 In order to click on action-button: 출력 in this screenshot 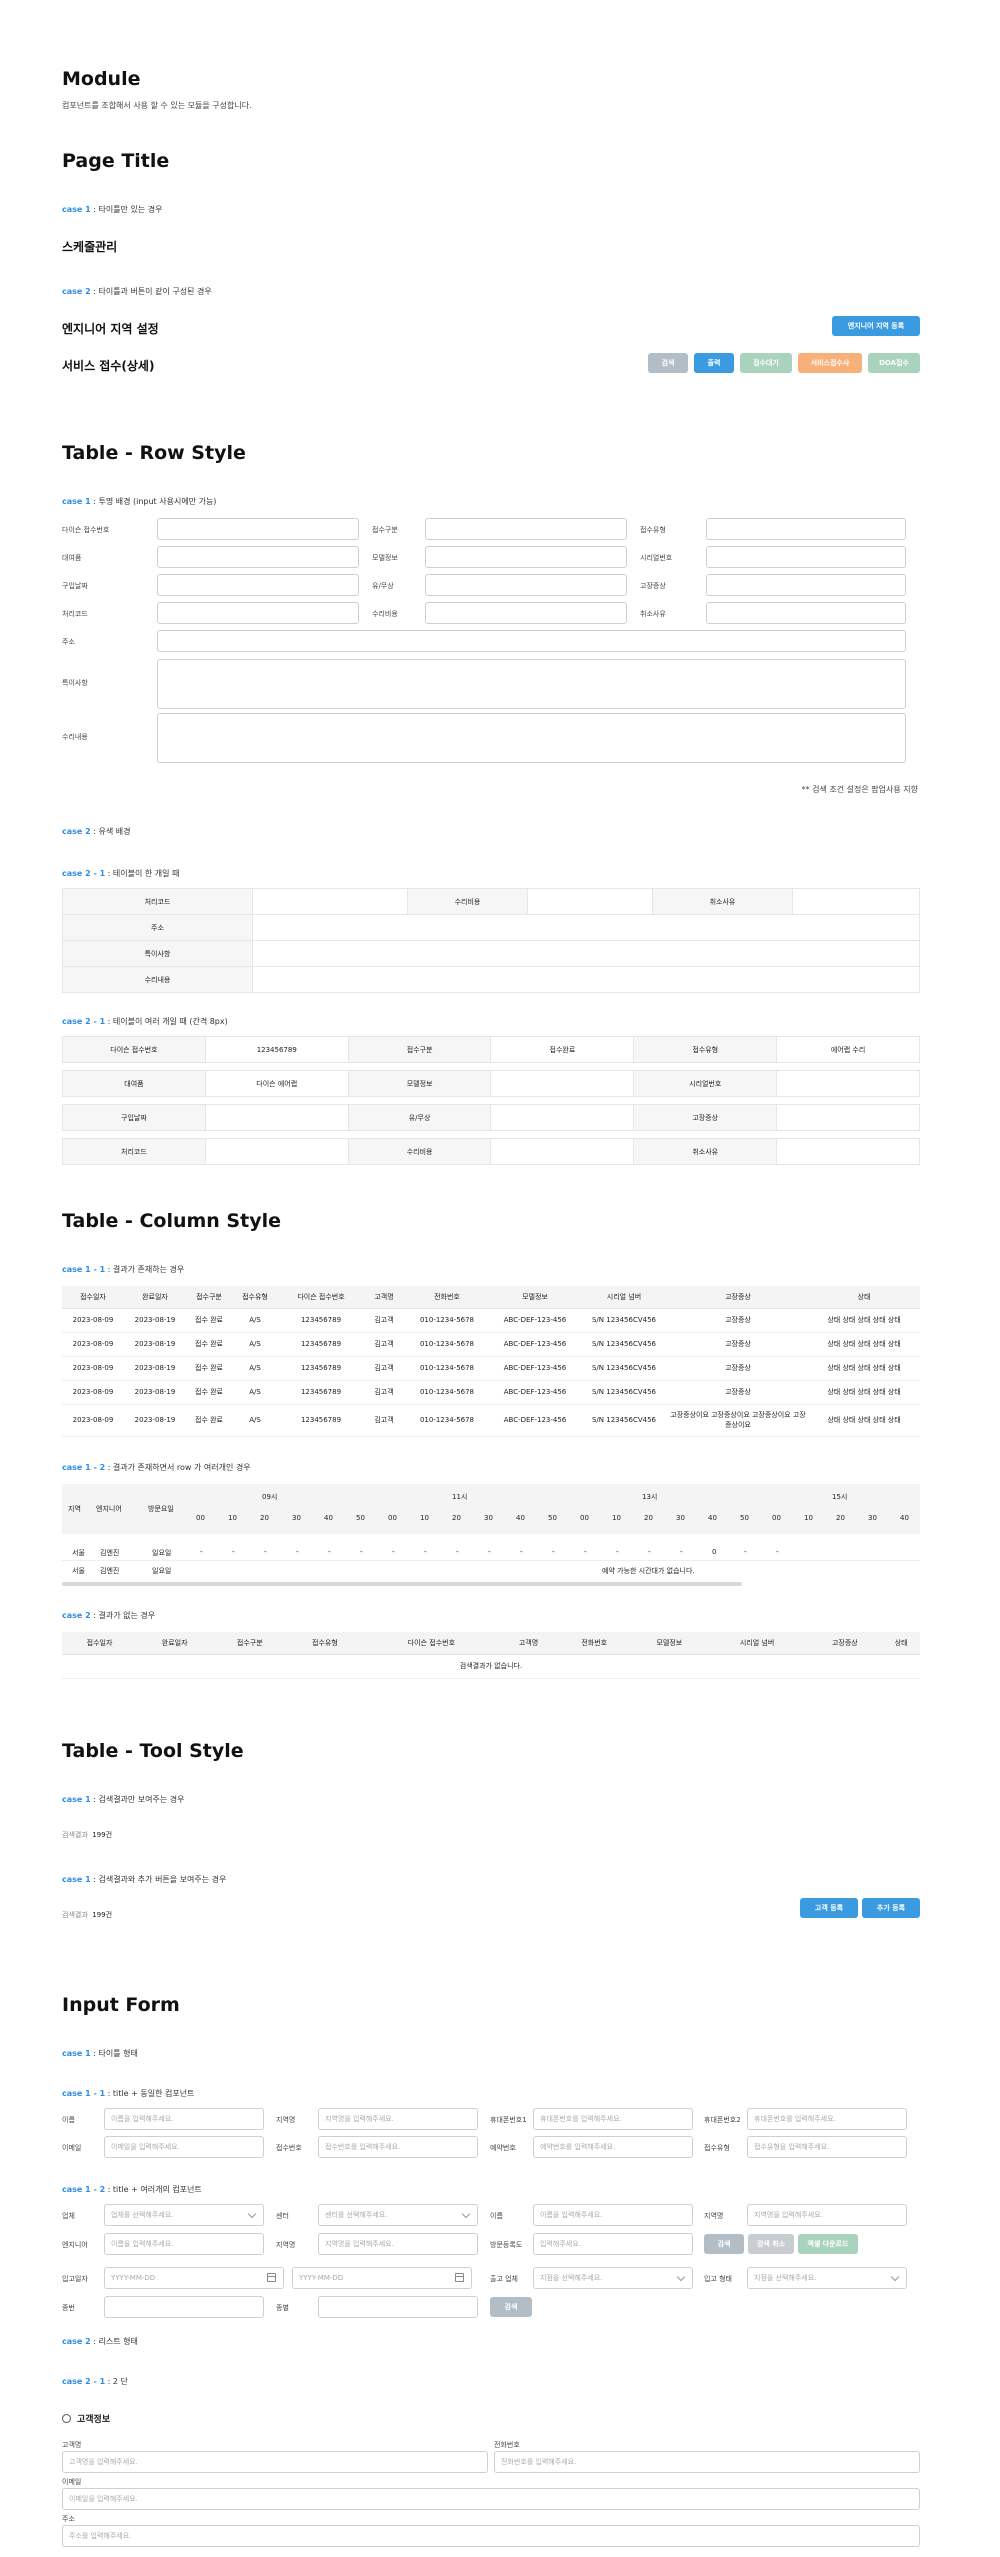, I will do `click(714, 363)`.